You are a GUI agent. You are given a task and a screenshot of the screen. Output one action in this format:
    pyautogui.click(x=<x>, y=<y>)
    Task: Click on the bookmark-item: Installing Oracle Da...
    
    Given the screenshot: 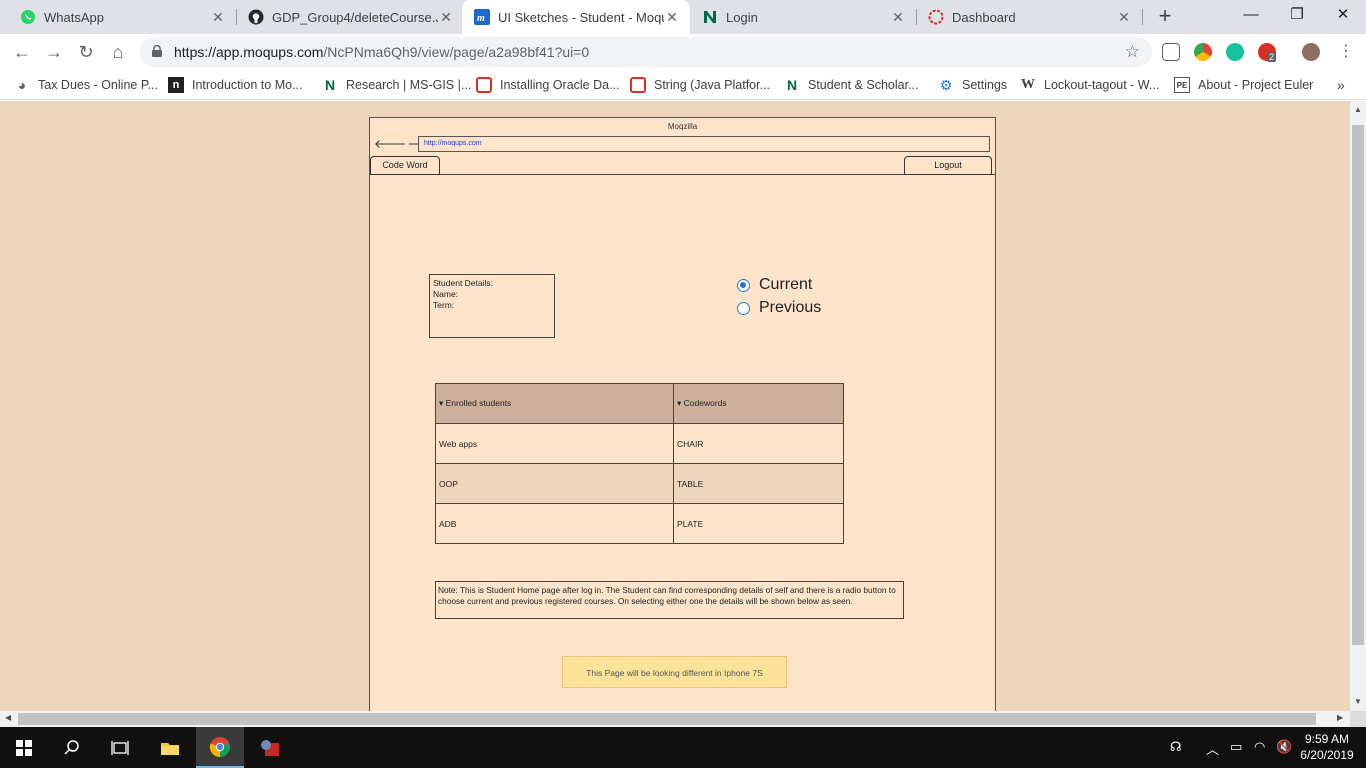 What is the action you would take?
    pyautogui.click(x=548, y=85)
    